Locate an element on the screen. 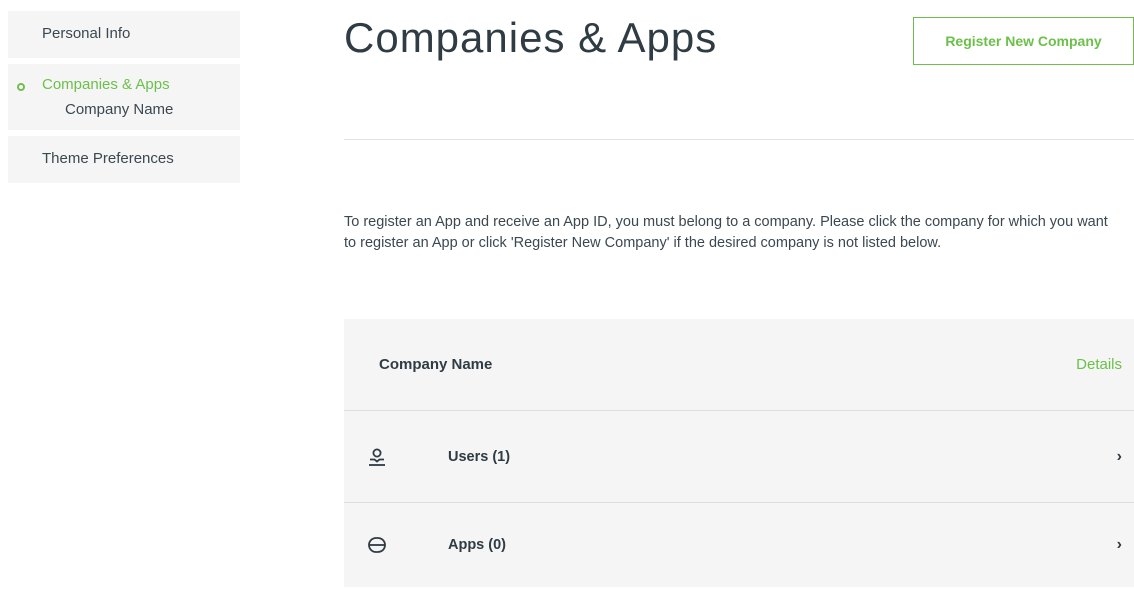  company-name: Company Name is located at coordinates (436, 364).